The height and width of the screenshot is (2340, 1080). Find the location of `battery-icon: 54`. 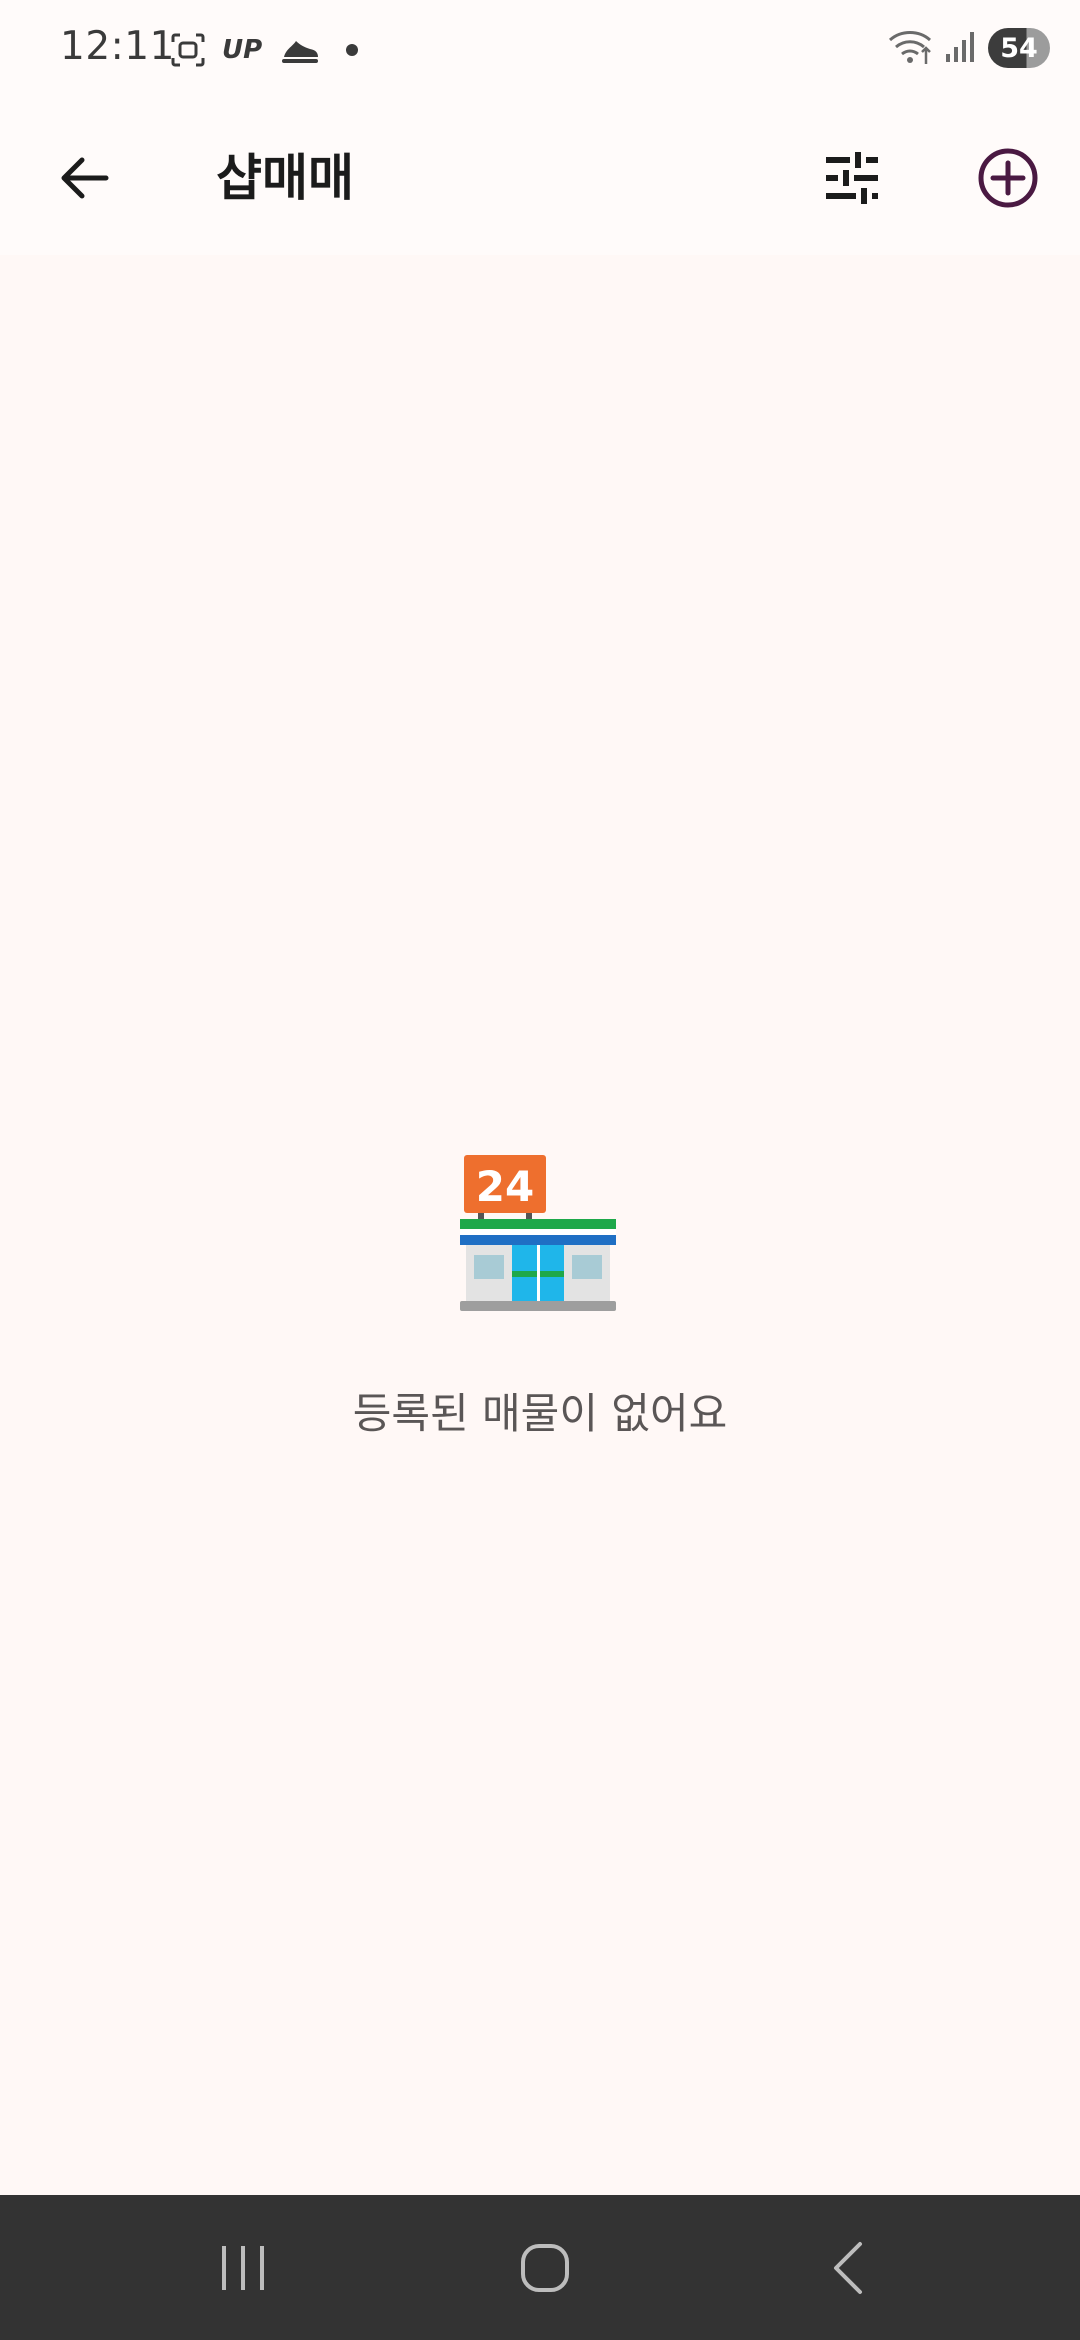

battery-icon: 54 is located at coordinates (1019, 48).